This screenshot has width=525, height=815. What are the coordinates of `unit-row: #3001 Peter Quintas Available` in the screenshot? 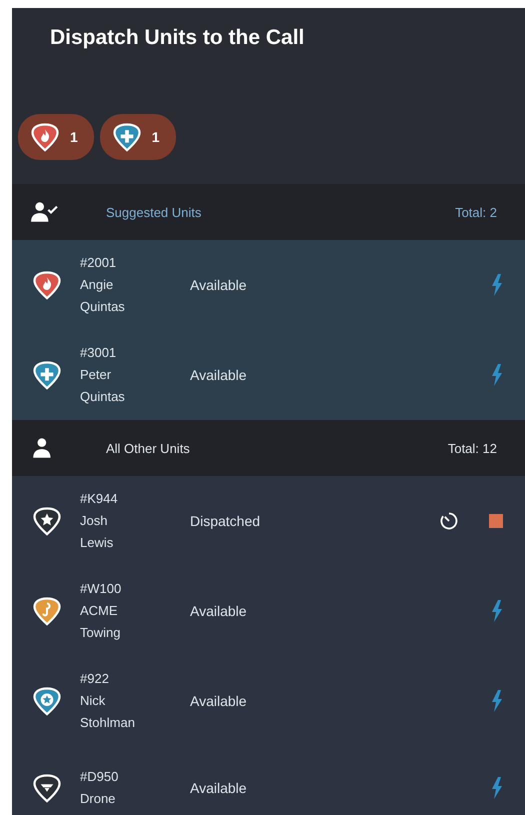 It's located at (268, 375).